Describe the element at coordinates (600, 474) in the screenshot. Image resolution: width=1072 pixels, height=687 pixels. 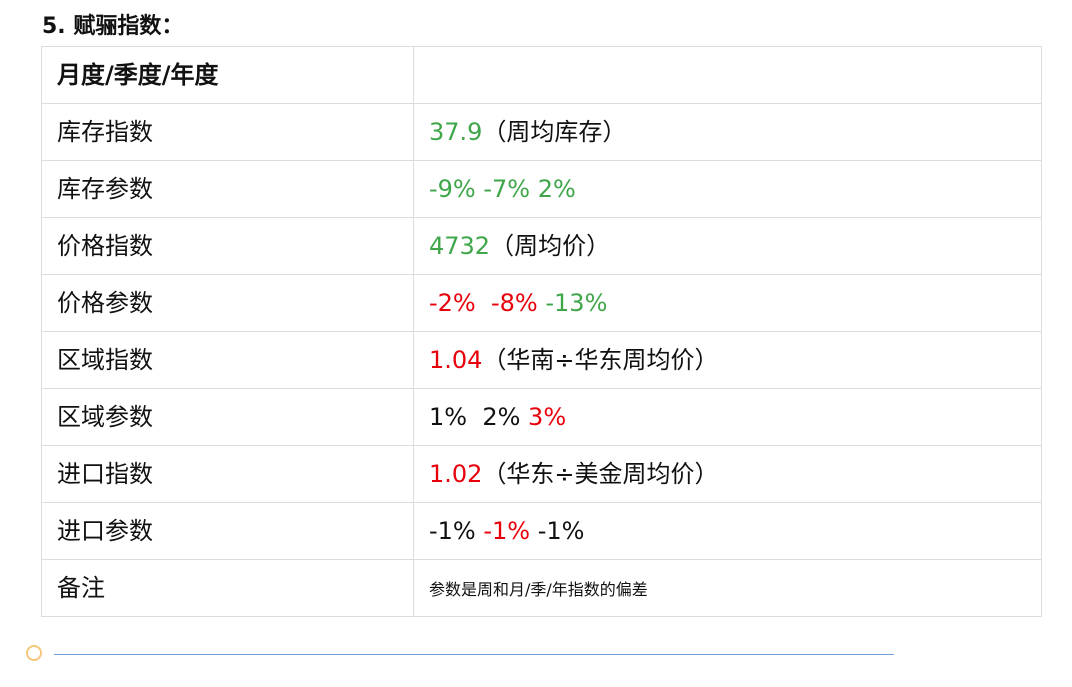
I see `value-segment: （华东÷美金周均价）` at that location.